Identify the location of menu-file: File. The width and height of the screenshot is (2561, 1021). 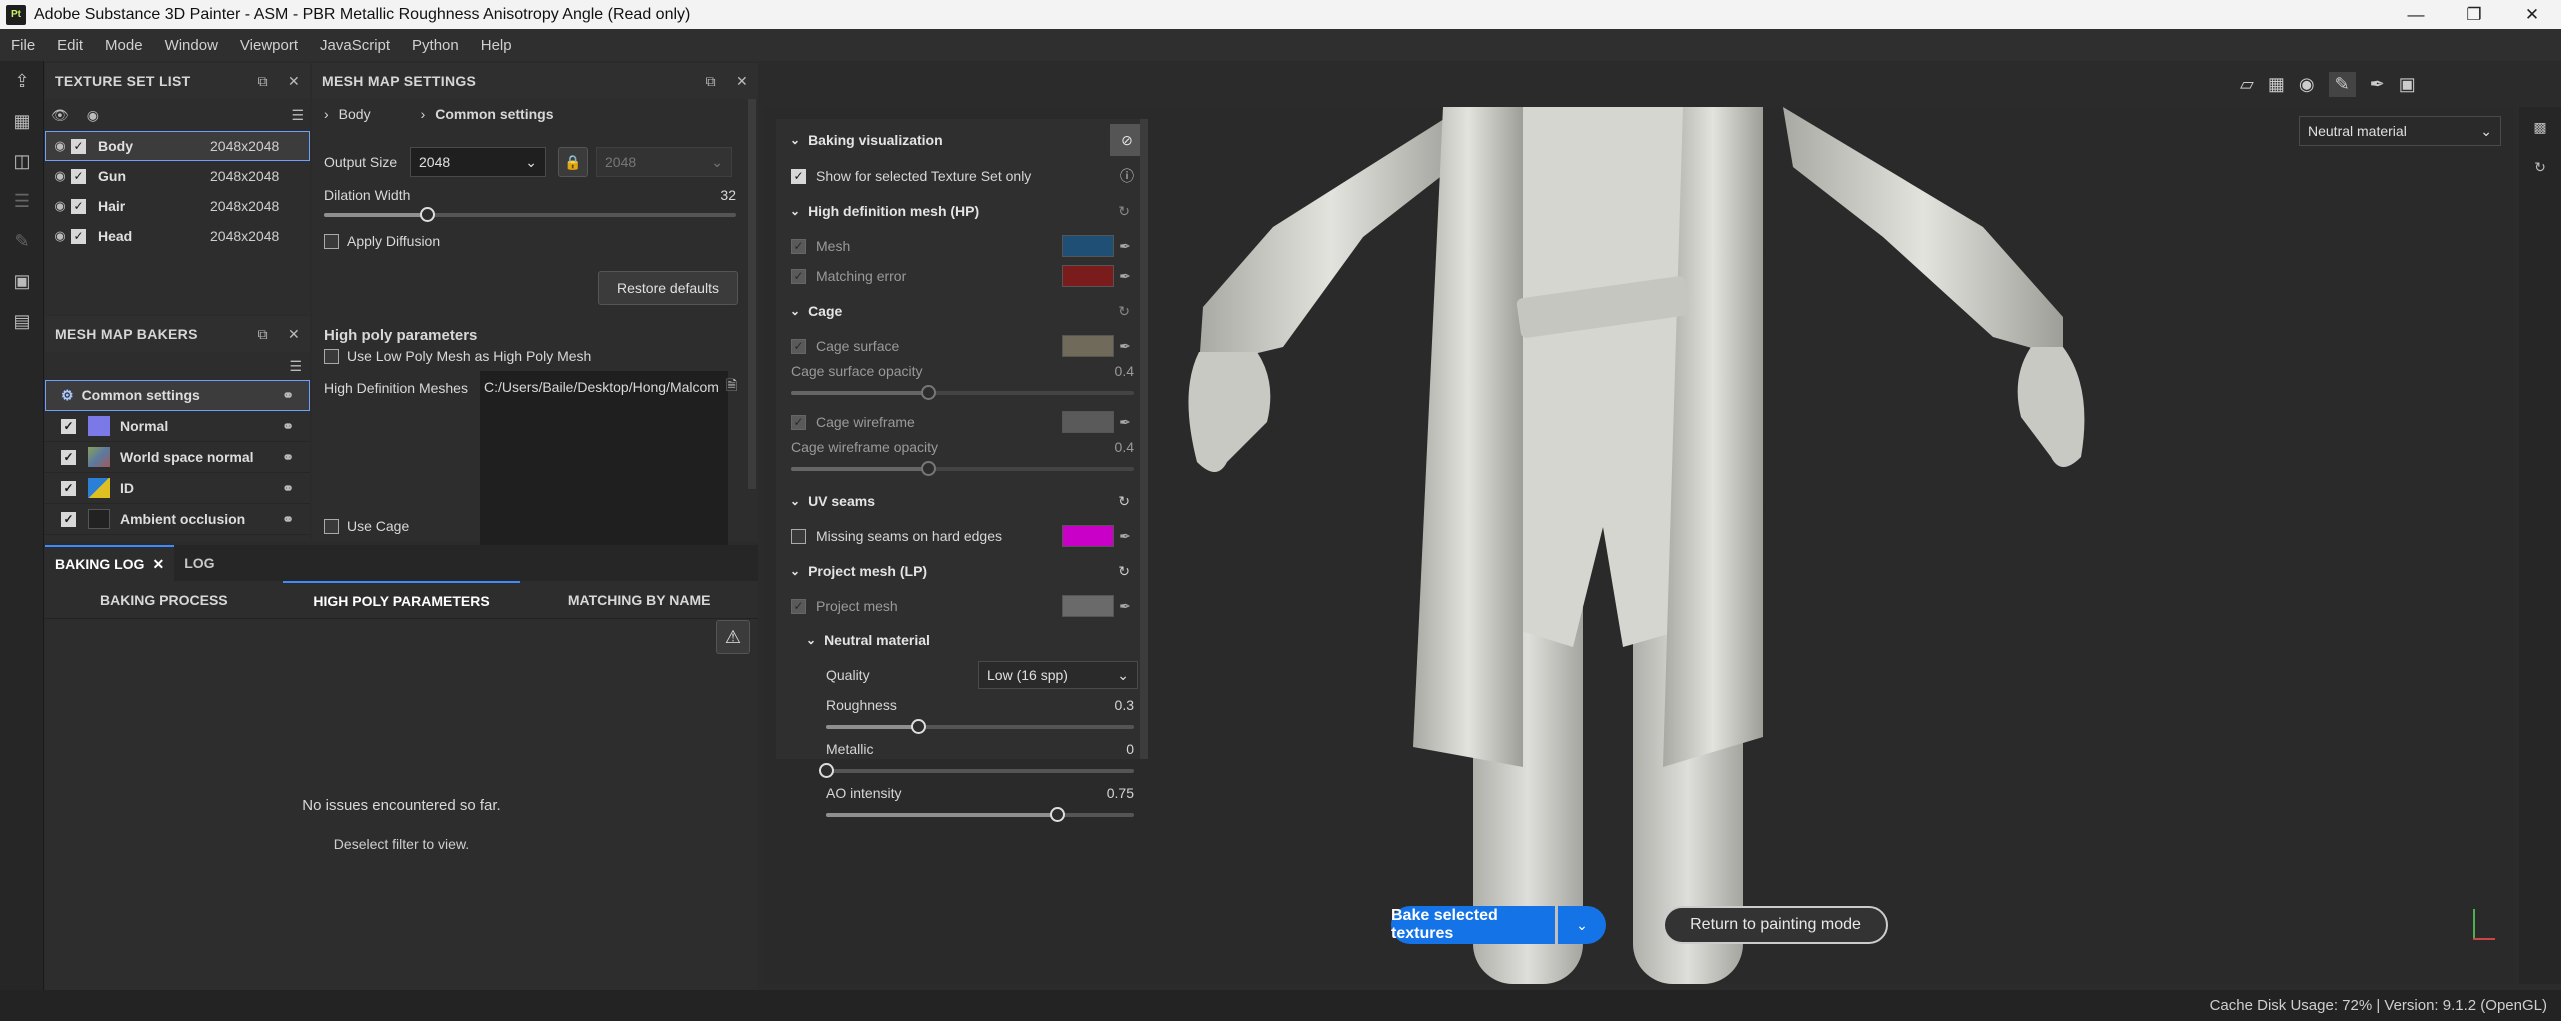
(23, 45).